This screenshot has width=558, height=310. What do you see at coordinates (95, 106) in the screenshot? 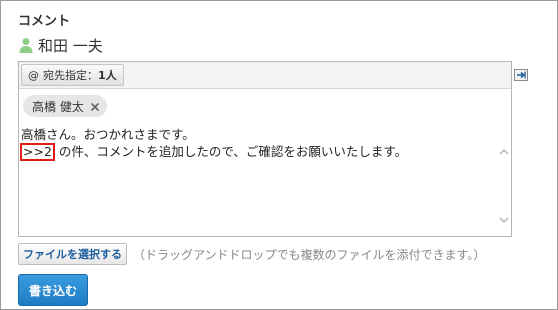
I see `close-icon` at bounding box center [95, 106].